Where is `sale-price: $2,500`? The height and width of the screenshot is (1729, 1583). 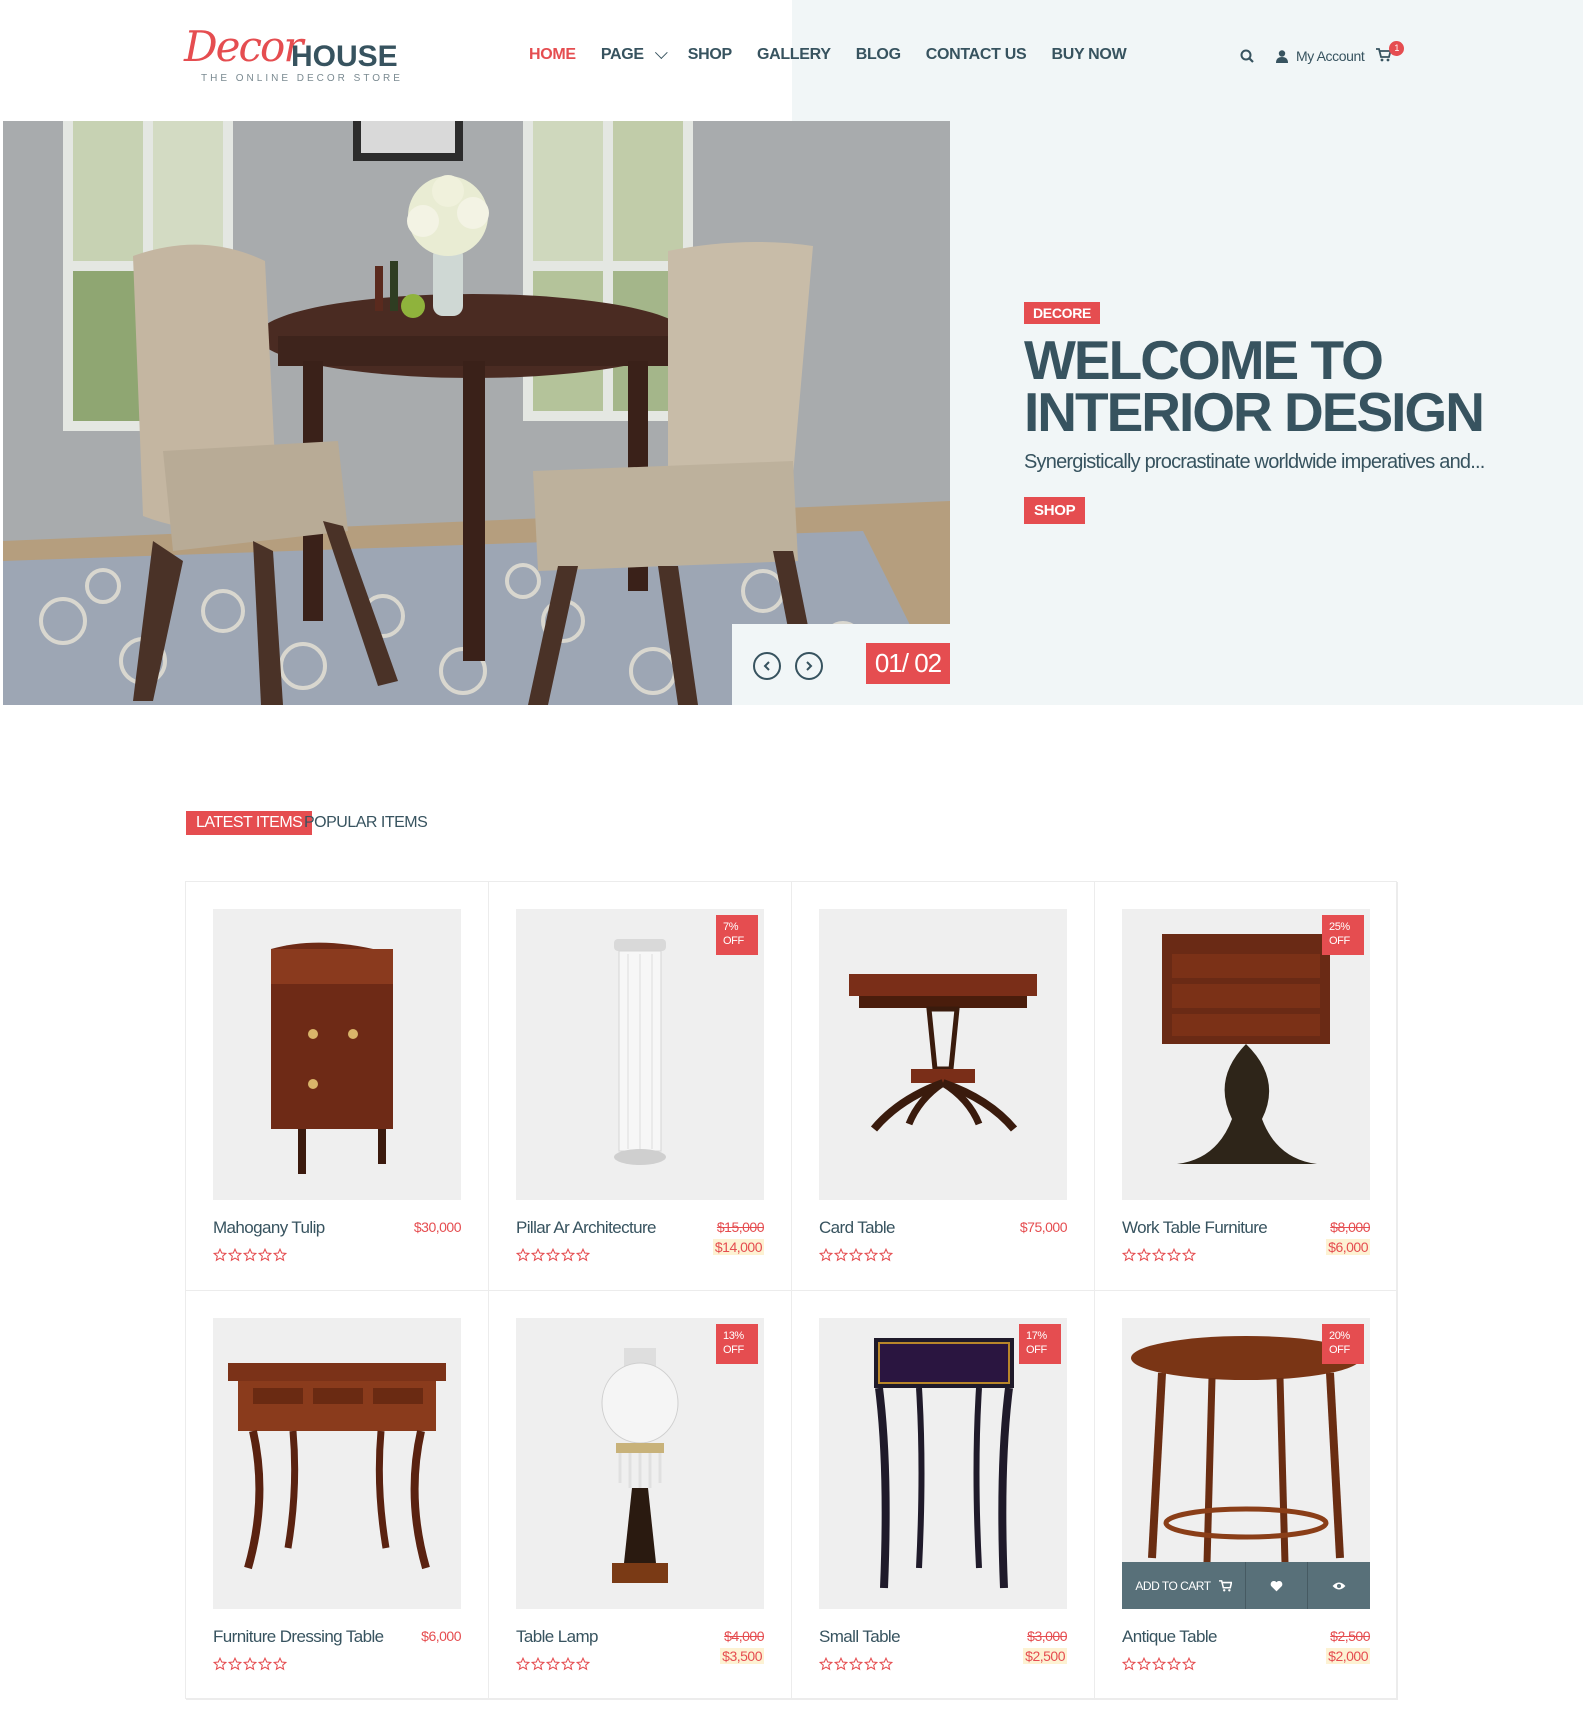 sale-price: $2,500 is located at coordinates (1045, 1656).